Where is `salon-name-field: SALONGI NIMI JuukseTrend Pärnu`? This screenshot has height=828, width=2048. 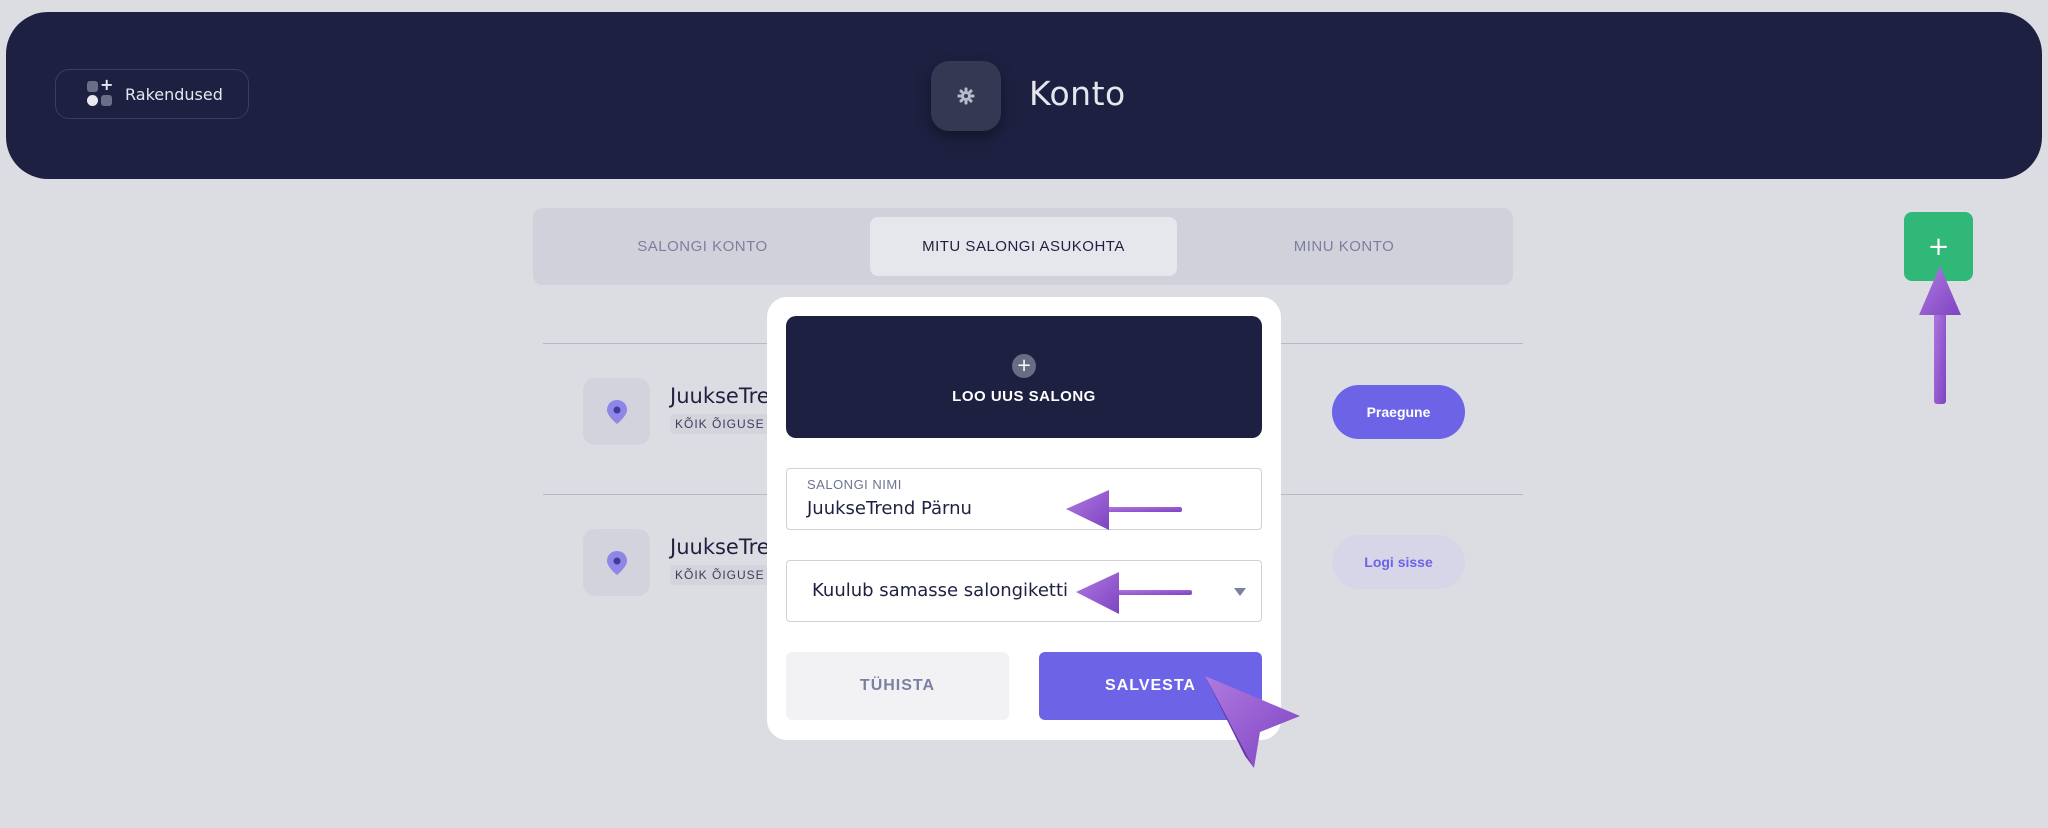
salon-name-field: SALONGI NIMI JuukseTrend Pärnu is located at coordinates (1024, 499).